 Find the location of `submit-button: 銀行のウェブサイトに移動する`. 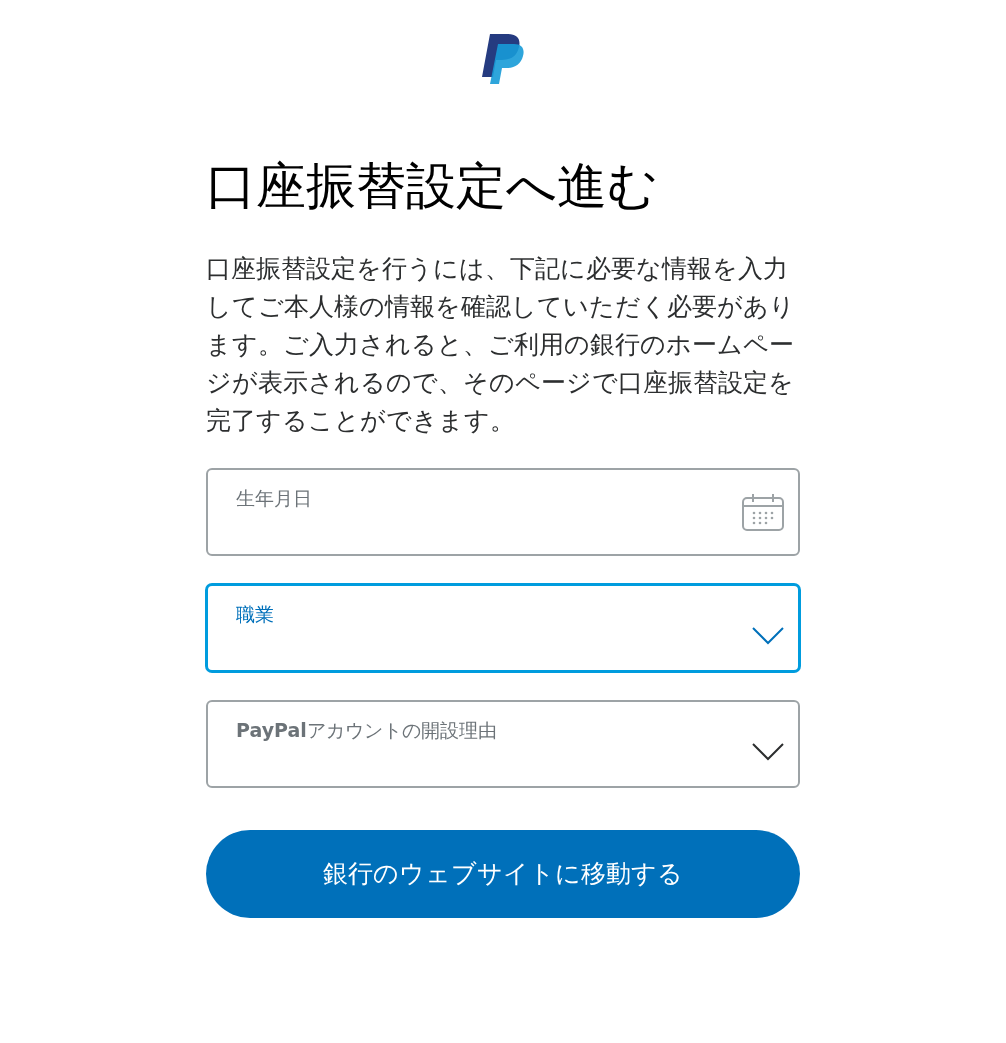

submit-button: 銀行のウェブサイトに移動する is located at coordinates (503, 874).